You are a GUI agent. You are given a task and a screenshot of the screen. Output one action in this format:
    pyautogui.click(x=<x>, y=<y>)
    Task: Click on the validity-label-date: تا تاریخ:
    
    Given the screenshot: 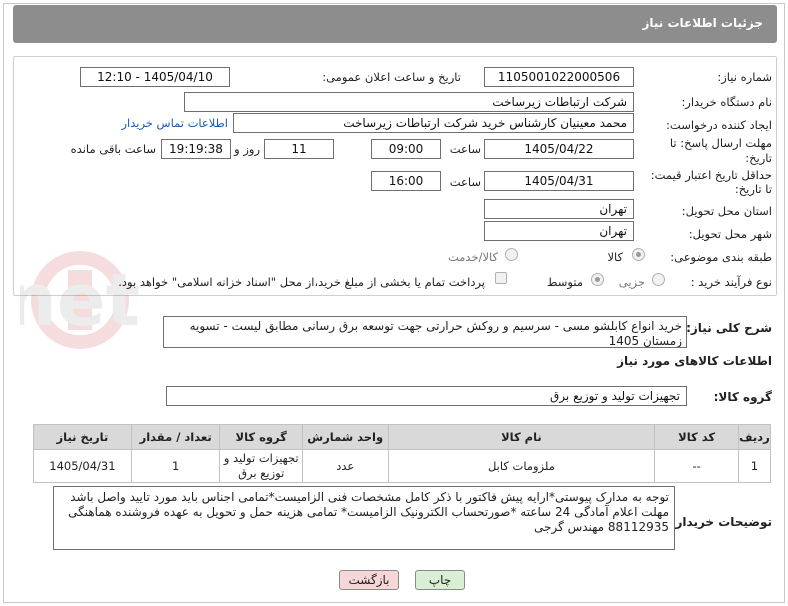 What is the action you would take?
    pyautogui.click(x=753, y=189)
    